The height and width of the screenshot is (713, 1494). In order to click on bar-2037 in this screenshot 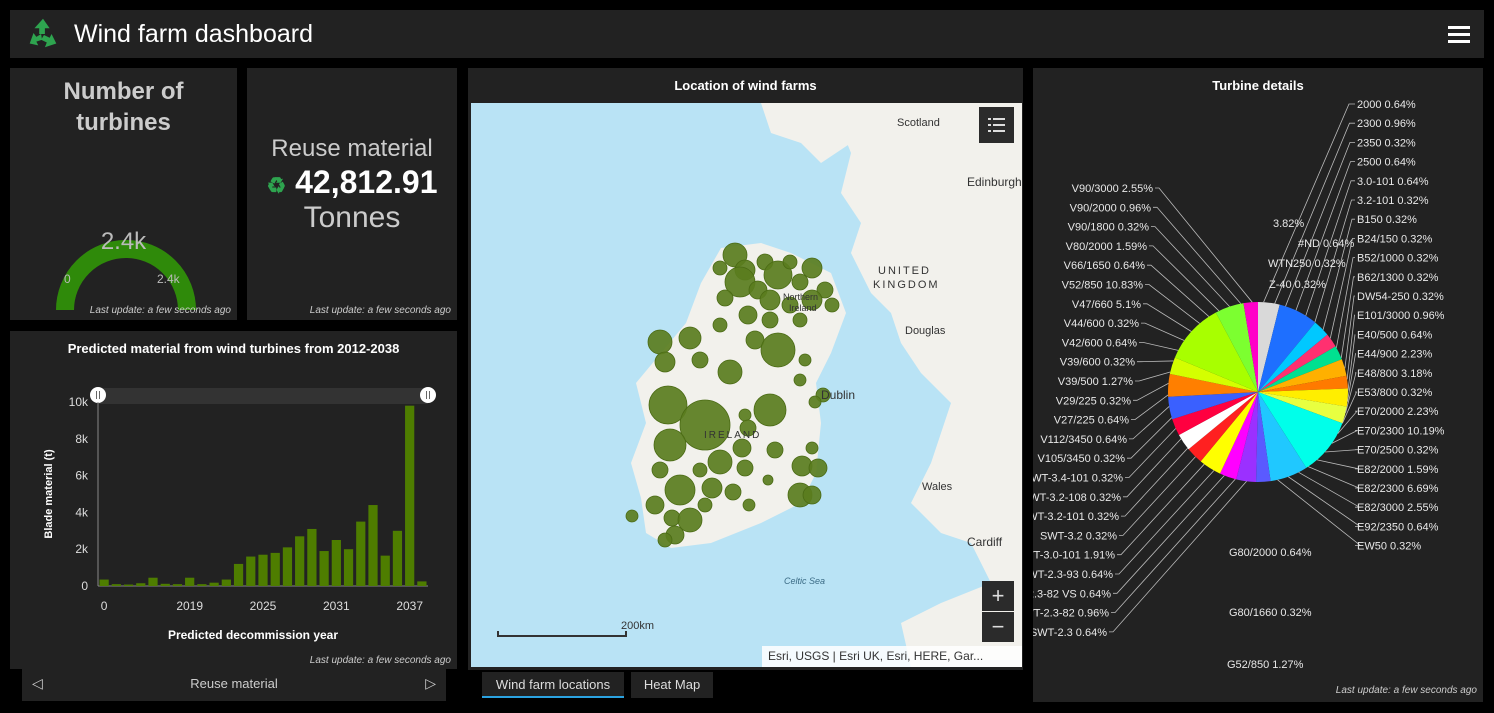, I will do `click(410, 495)`.